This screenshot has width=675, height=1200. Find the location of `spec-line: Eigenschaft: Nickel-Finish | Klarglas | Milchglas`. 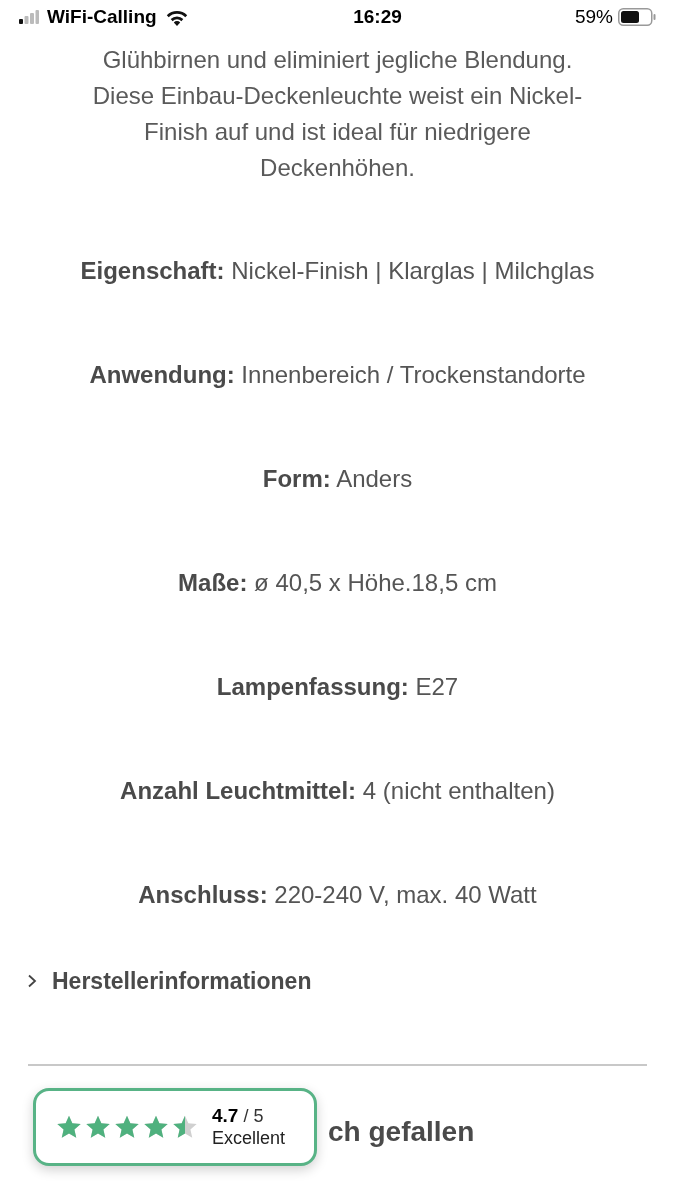

spec-line: Eigenschaft: Nickel-Finish | Klarglas | Milchglas is located at coordinates (337, 271).